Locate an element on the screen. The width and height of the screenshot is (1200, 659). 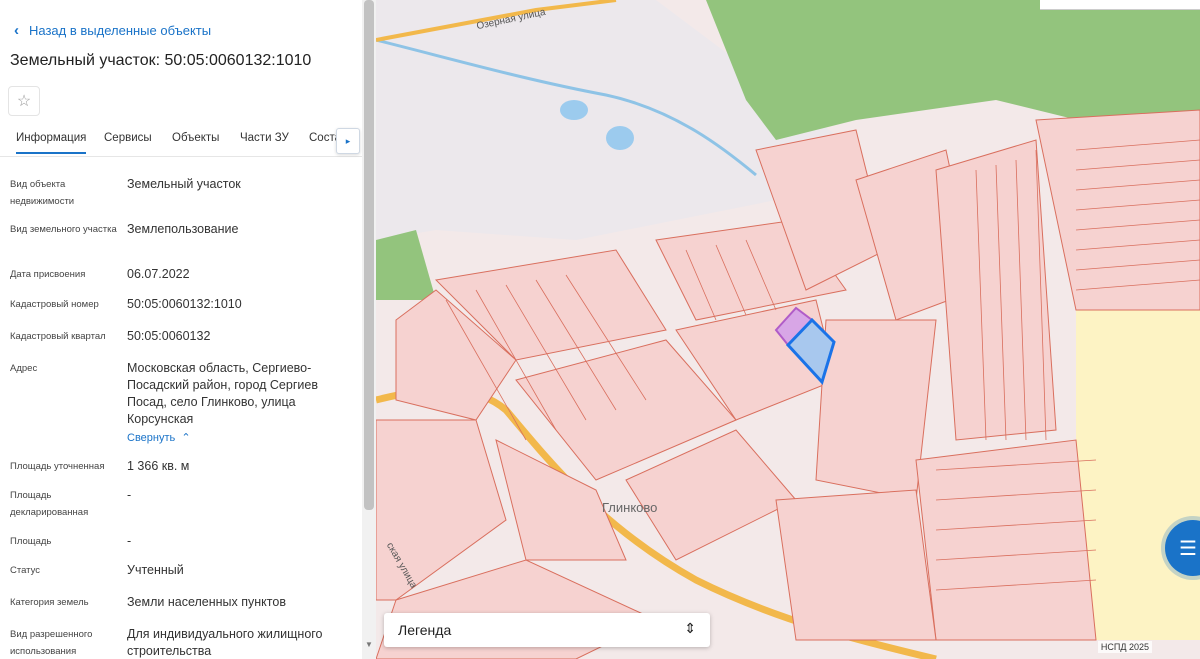
field-value: Учтенный is located at coordinates (155, 570).